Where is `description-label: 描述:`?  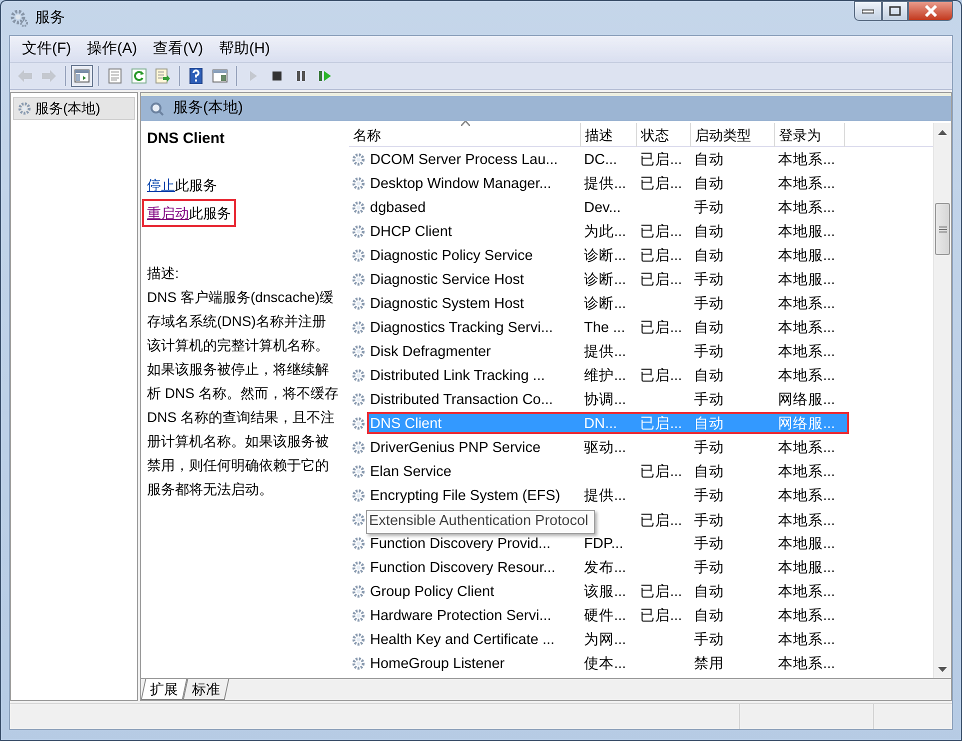
description-label: 描述: is located at coordinates (163, 273).